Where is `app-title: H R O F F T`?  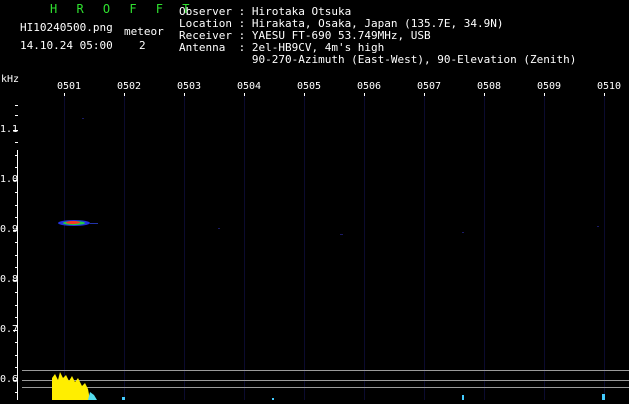
app-title: H R O F F T is located at coordinates (123, 9).